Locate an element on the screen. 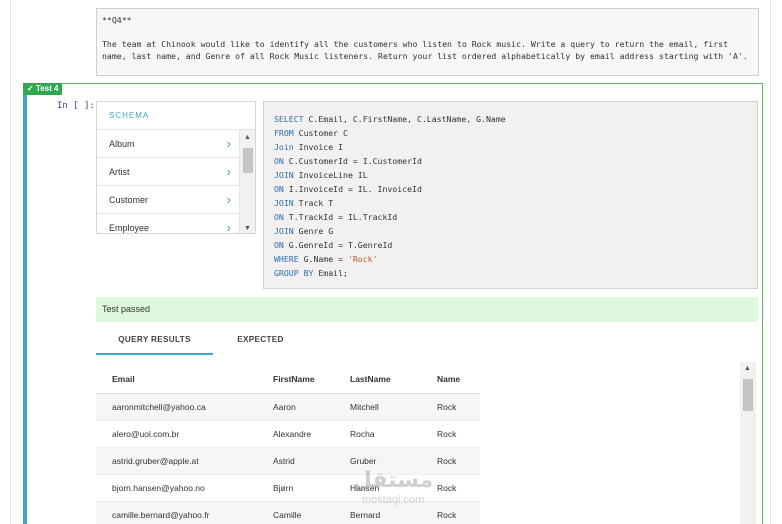  table-cell: Camille is located at coordinates (287, 515).